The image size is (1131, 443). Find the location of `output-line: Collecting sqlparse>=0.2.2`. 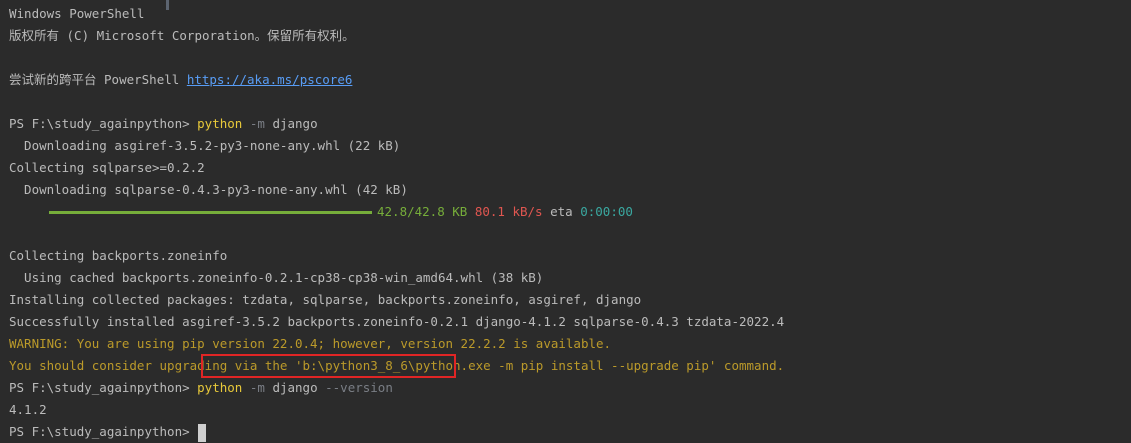

output-line: Collecting sqlparse>=0.2.2 is located at coordinates (107, 167).